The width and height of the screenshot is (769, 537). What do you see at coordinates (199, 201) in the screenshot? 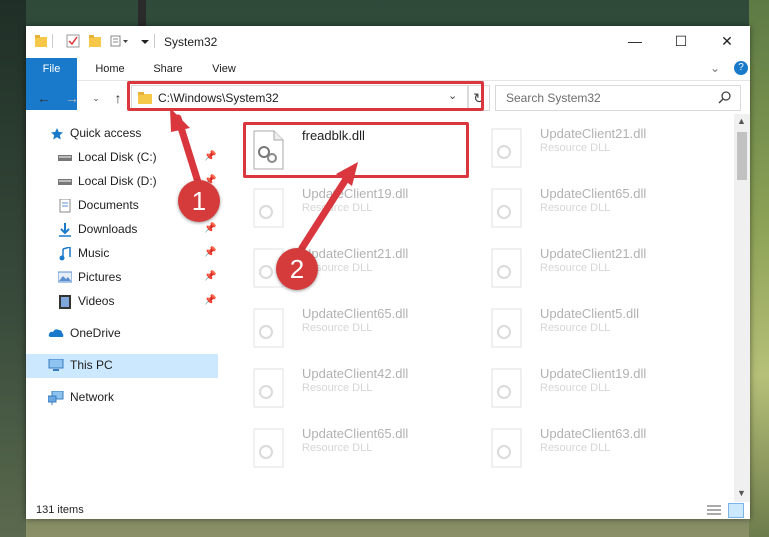
I see `step-badge-1: 1` at bounding box center [199, 201].